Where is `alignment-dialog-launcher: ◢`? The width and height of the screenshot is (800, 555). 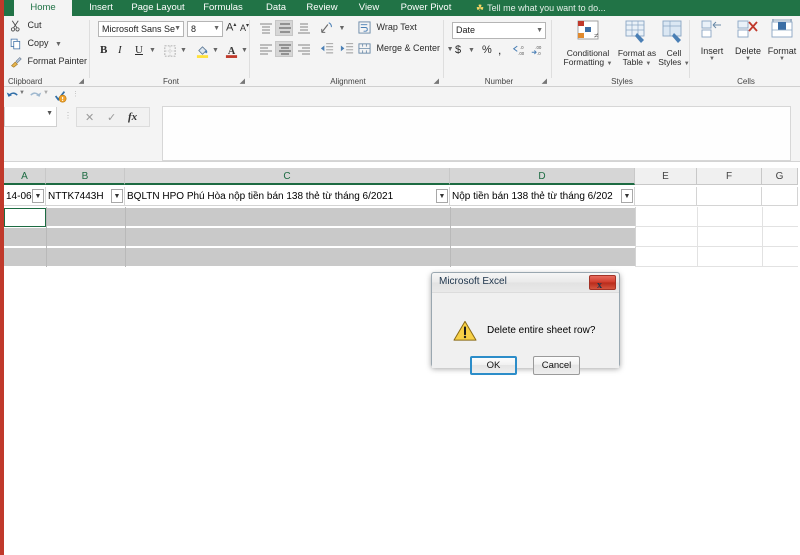
alignment-dialog-launcher: ◢ is located at coordinates (436, 81).